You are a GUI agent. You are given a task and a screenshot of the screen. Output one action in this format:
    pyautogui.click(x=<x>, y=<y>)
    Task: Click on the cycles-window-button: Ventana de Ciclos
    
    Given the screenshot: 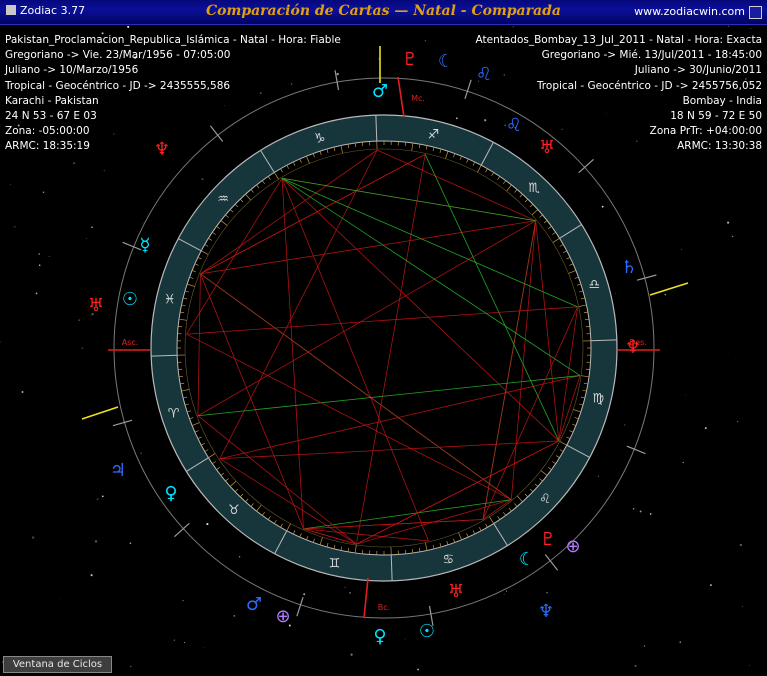 What is the action you would take?
    pyautogui.click(x=57, y=664)
    